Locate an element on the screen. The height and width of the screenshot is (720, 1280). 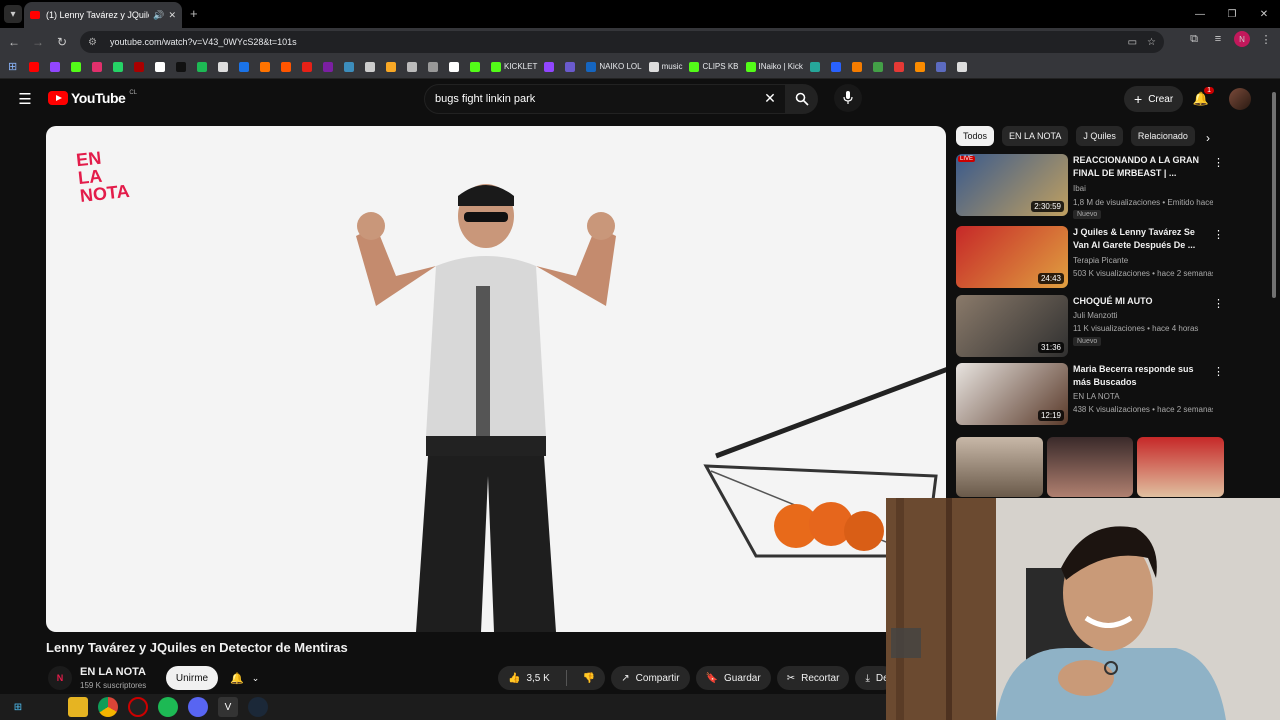
channel-avatar: N is located at coordinates (60, 678).